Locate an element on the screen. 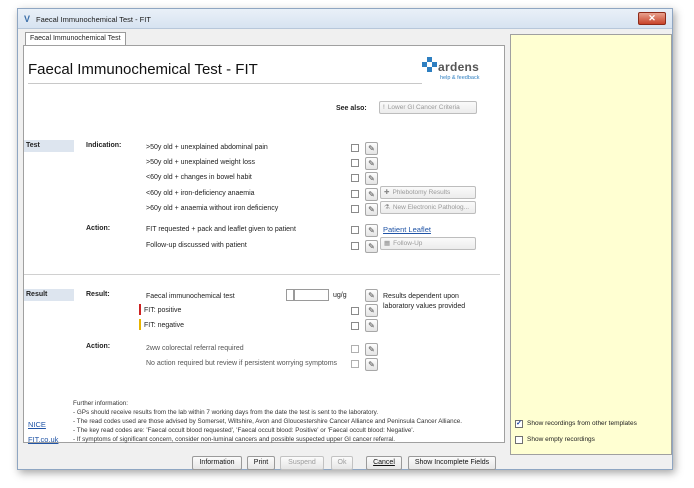  indication-item: <60y old + changes in bowel habit is located at coordinates (199, 177).